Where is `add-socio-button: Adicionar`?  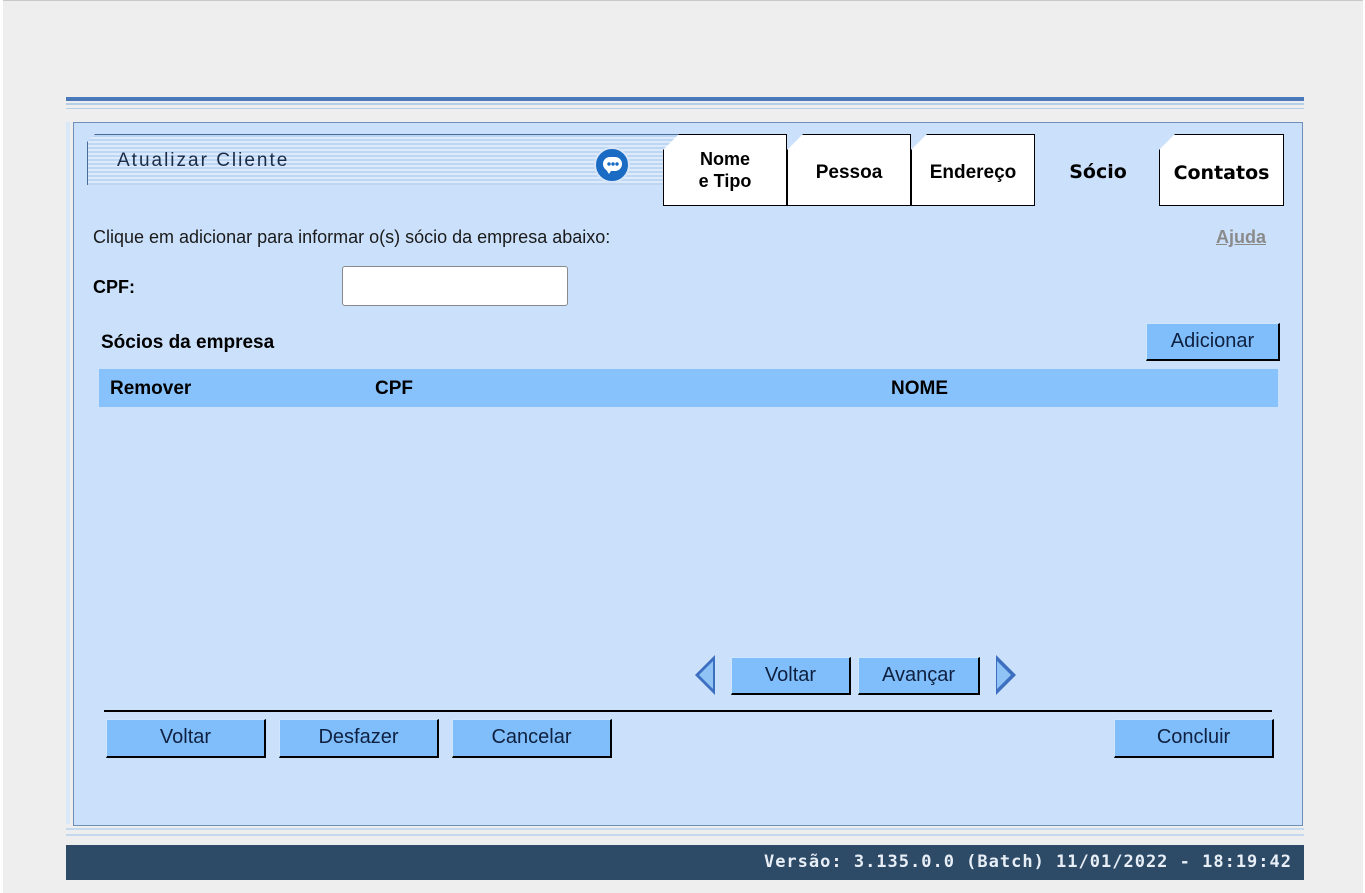 add-socio-button: Adicionar is located at coordinates (1213, 342).